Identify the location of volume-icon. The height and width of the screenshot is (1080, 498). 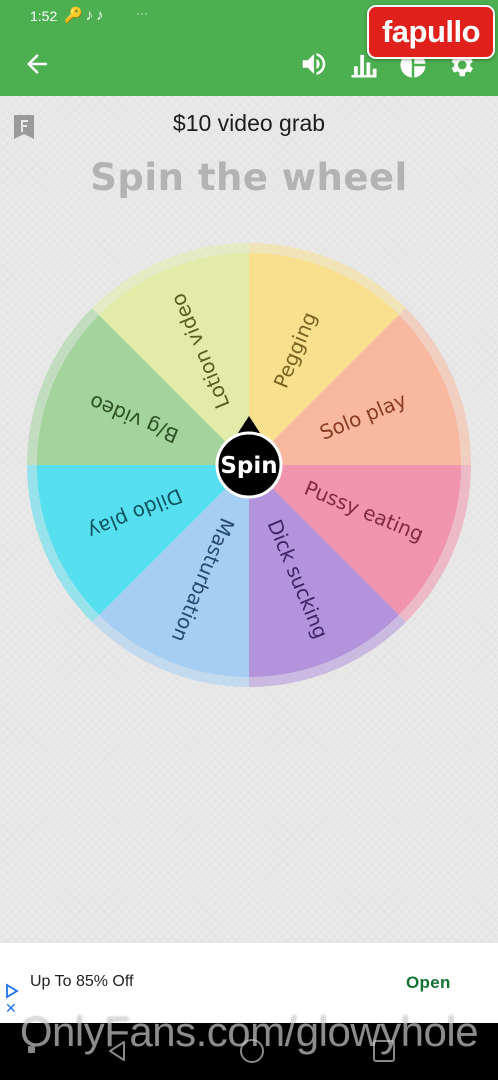
(314, 64).